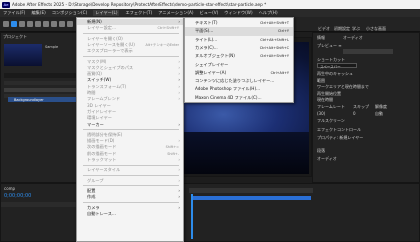 The width and height of the screenshot is (420, 242). Describe the element at coordinates (168, 28) in the screenshot. I see `layer-menu-item-shortcut: Ctrl+Shift+Y` at that location.